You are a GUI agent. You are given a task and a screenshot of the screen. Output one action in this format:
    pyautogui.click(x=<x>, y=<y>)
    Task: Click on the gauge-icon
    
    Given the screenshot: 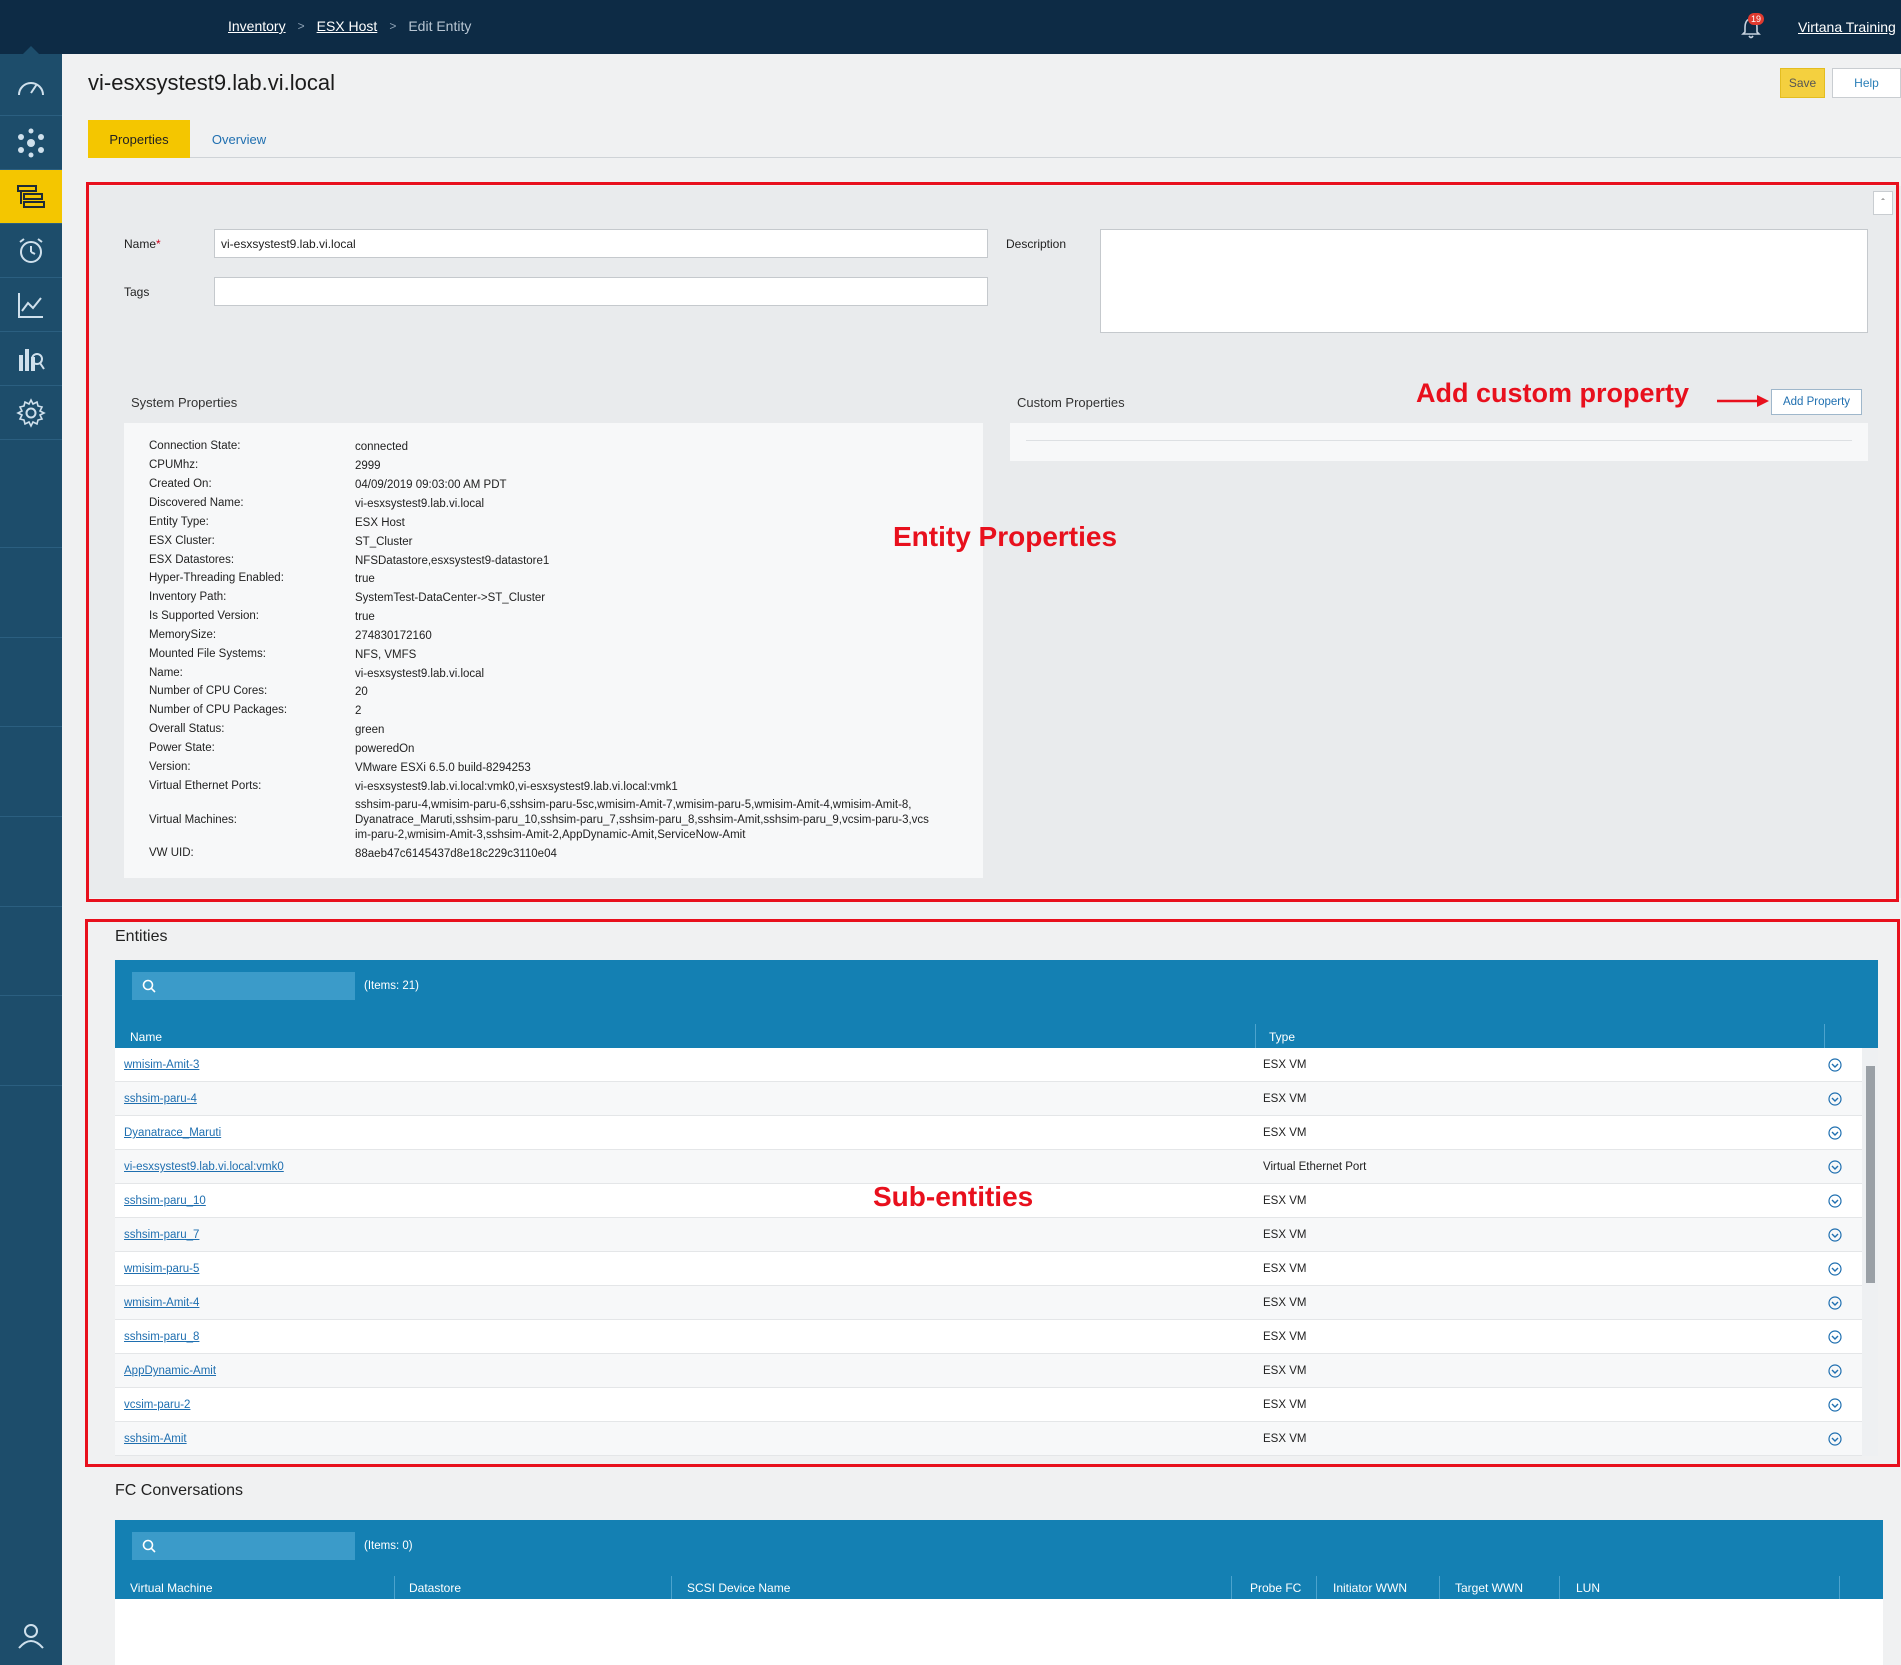 What is the action you would take?
    pyautogui.click(x=31, y=88)
    